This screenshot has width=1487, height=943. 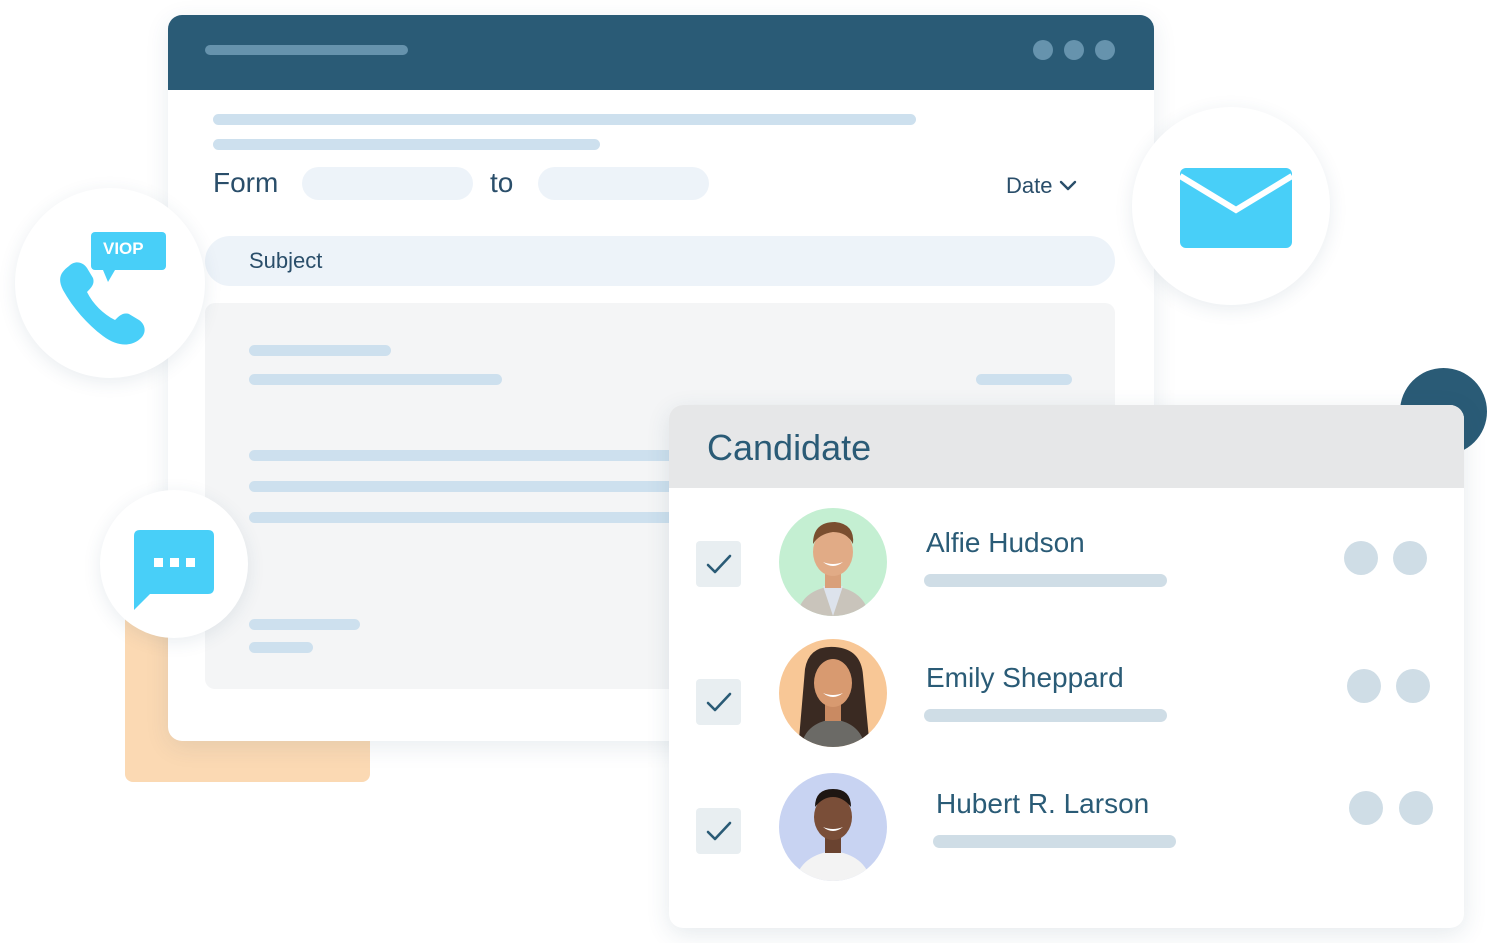 What do you see at coordinates (1029, 185) in the screenshot?
I see `date-label: Date` at bounding box center [1029, 185].